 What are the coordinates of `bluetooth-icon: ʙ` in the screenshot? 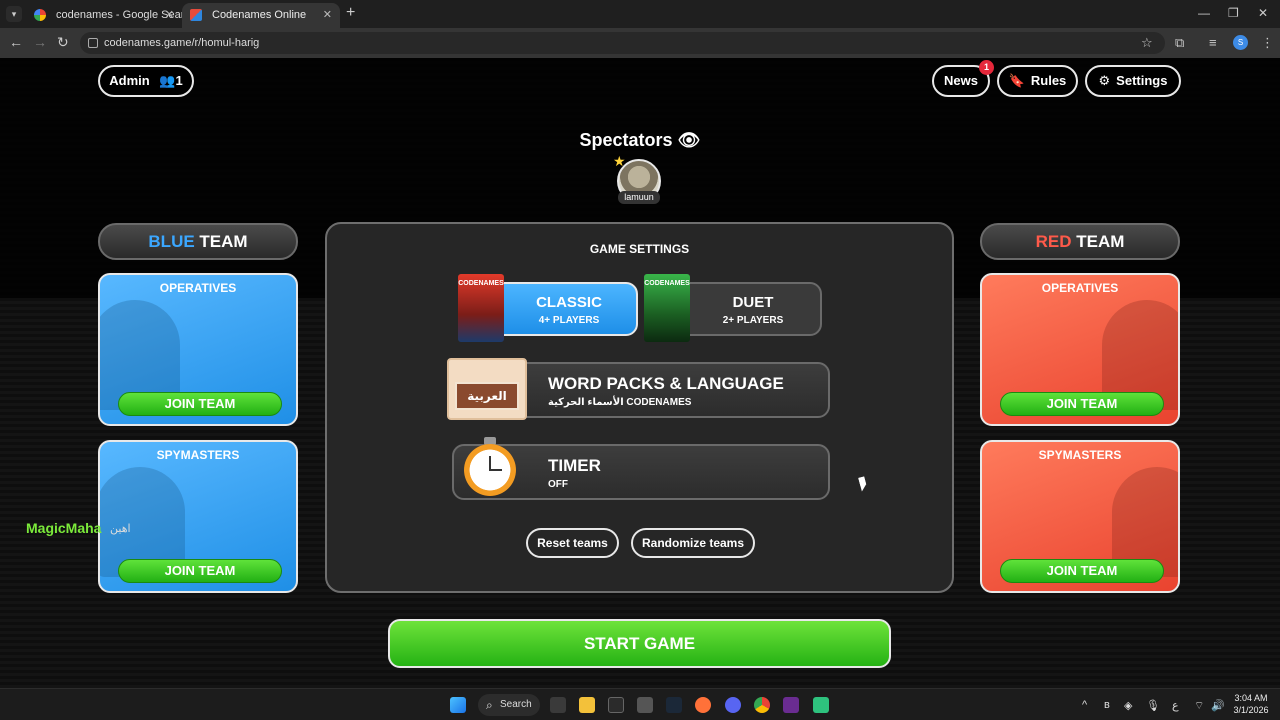 It's located at (1107, 705).